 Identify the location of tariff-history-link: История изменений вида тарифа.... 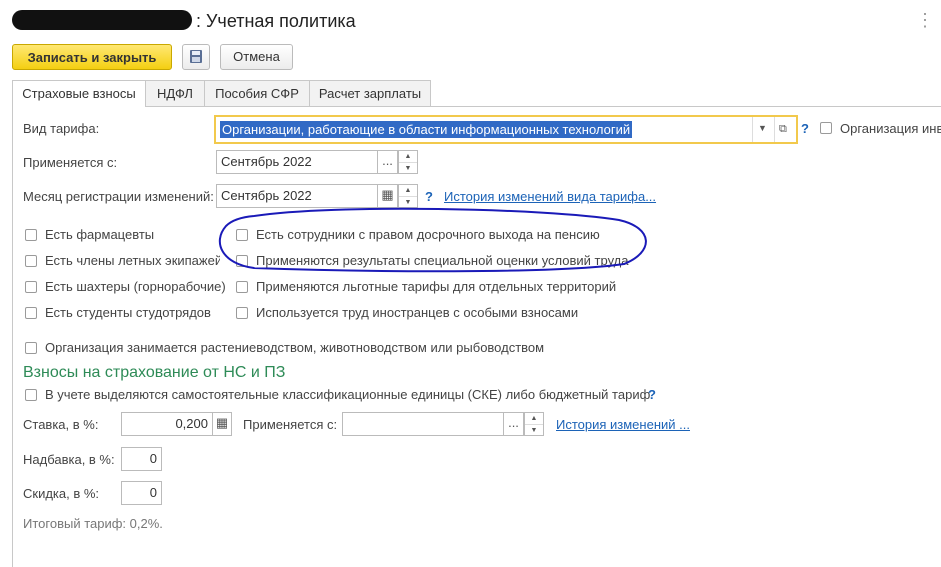
(550, 196).